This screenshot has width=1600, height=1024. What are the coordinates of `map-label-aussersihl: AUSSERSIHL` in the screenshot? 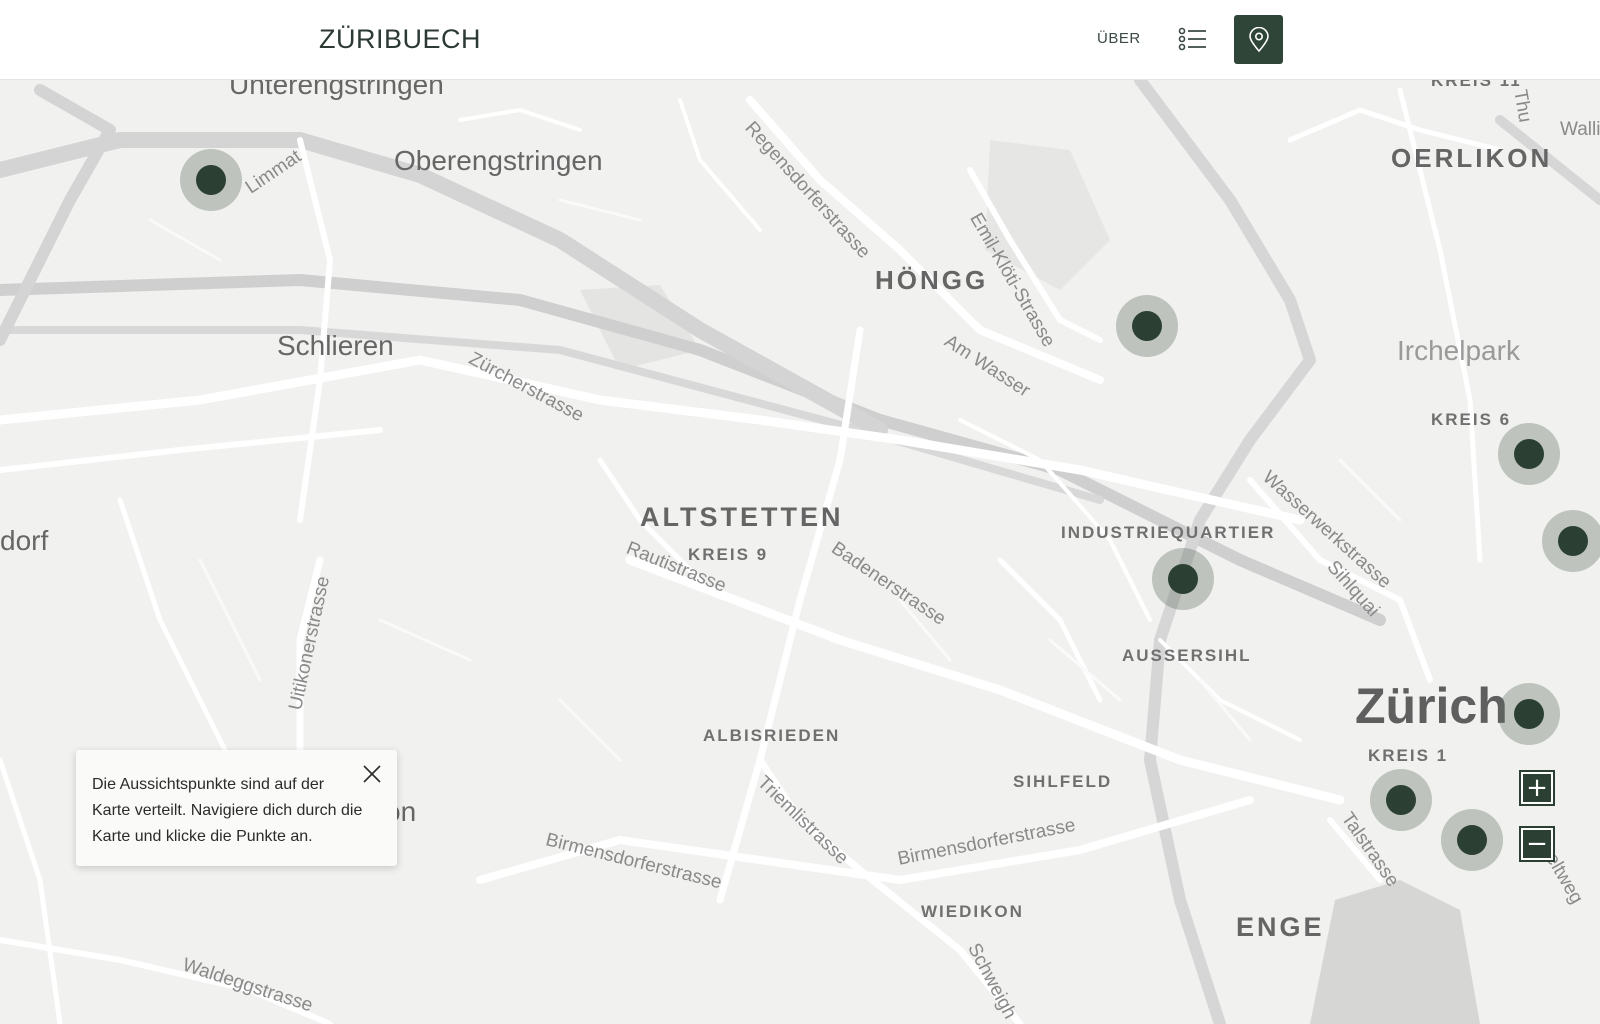 It's located at (1187, 655).